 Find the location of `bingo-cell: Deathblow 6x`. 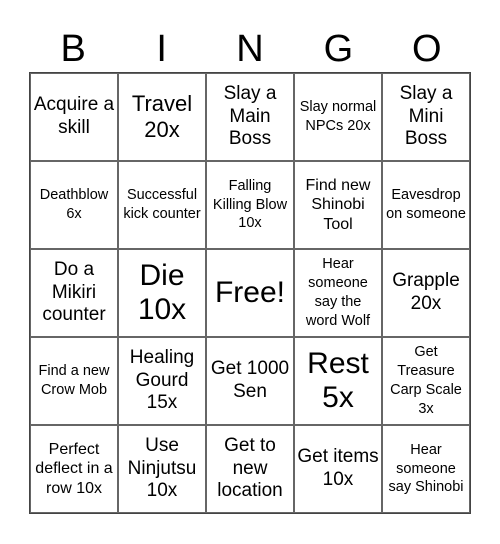

bingo-cell: Deathblow 6x is located at coordinates (74, 205).